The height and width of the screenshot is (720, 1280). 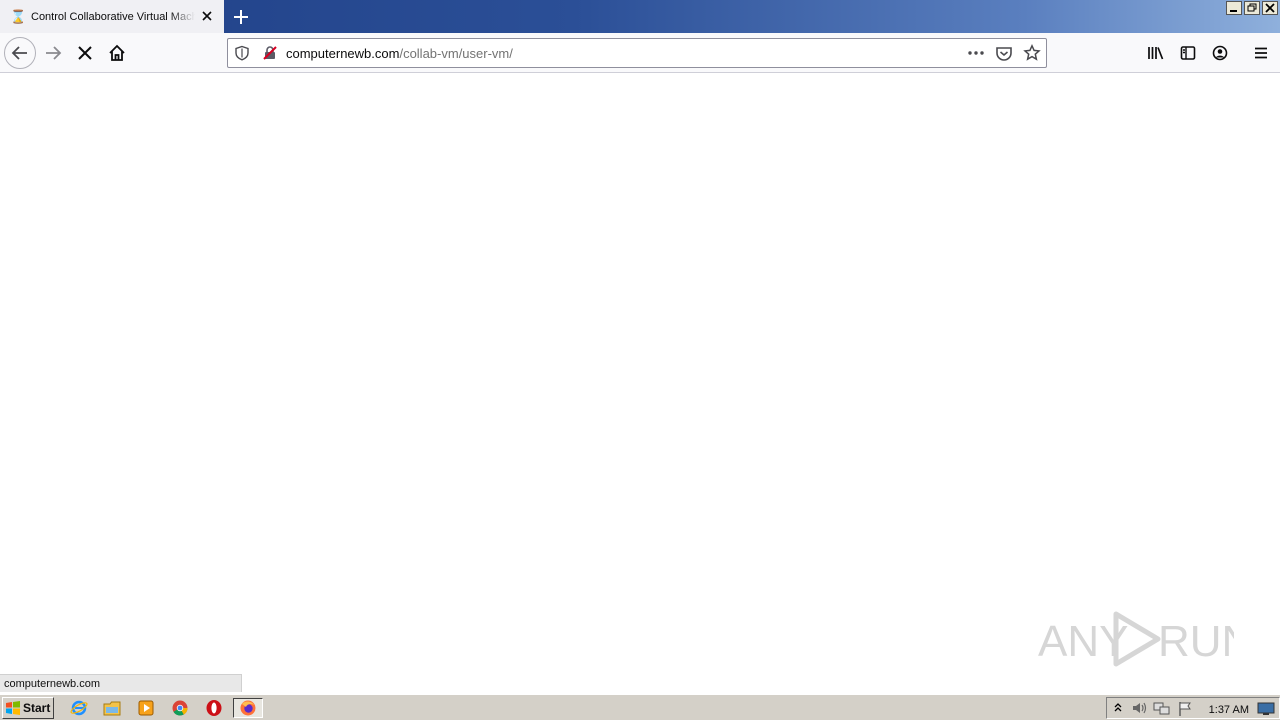 I want to click on flag-icon, so click(x=1185, y=709).